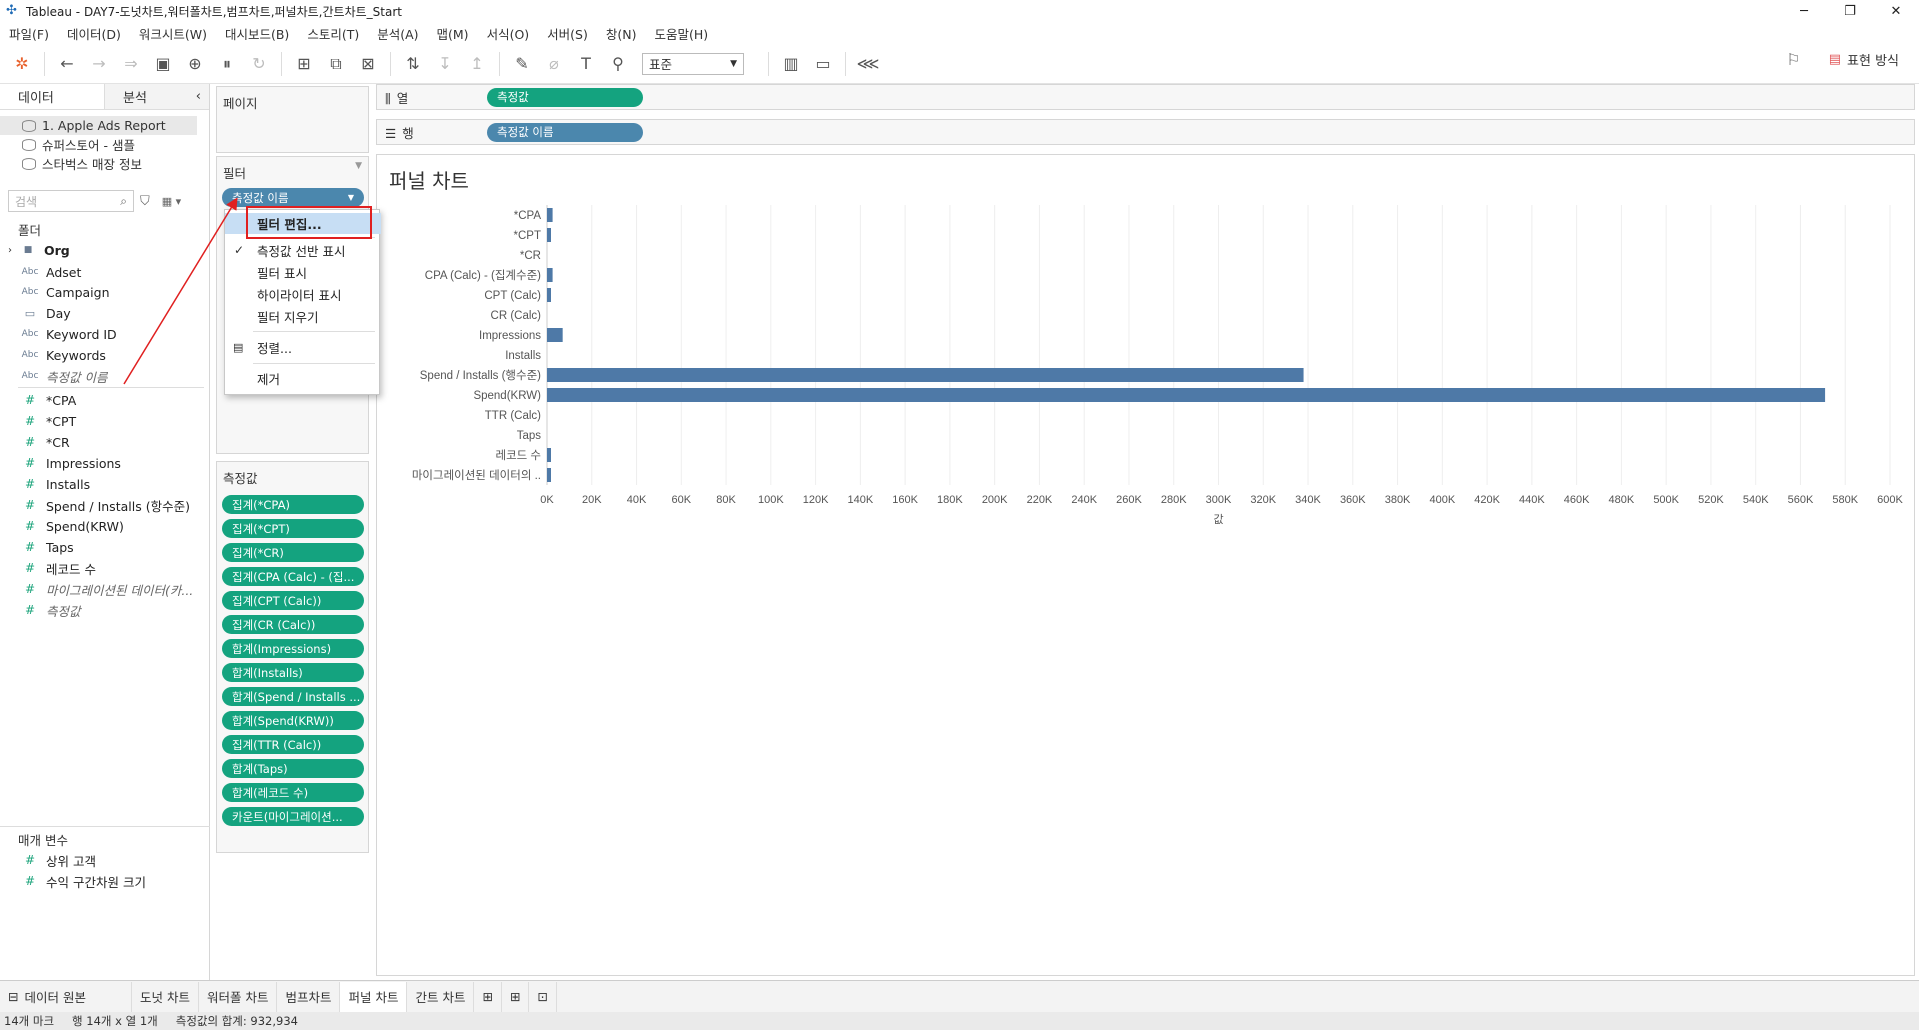  I want to click on x-tick-label: 360K, so click(1353, 500).